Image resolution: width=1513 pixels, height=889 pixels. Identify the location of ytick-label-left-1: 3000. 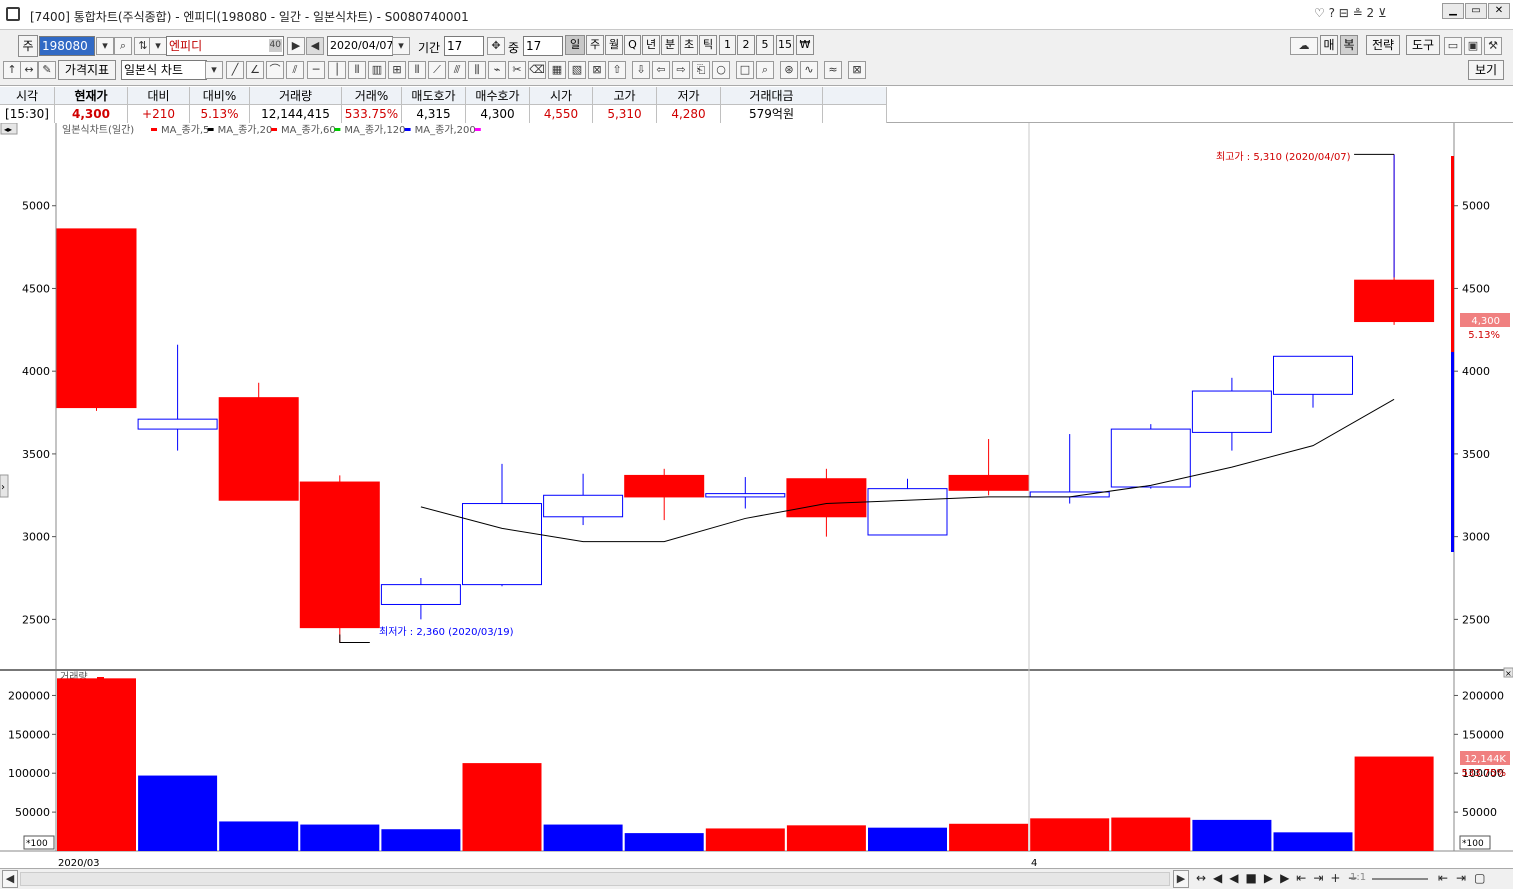
(36, 537).